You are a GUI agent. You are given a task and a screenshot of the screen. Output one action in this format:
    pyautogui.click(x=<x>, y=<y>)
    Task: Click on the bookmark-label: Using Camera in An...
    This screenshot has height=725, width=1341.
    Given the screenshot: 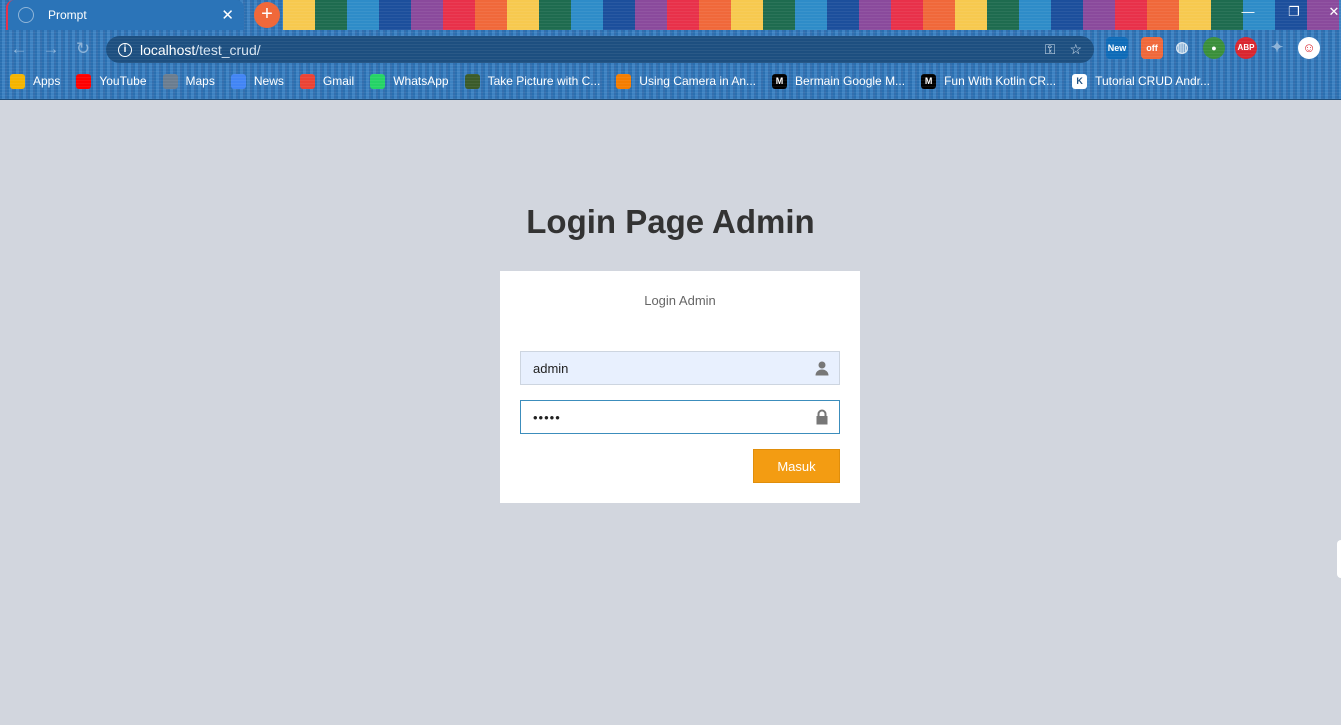 What is the action you would take?
    pyautogui.click(x=698, y=81)
    